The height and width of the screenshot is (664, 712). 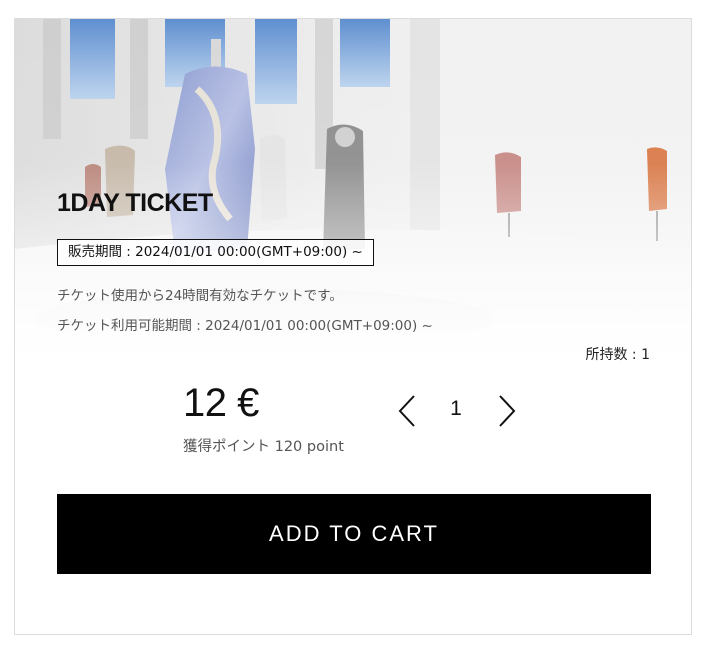 What do you see at coordinates (221, 403) in the screenshot?
I see `ticket-price: 12 €` at bounding box center [221, 403].